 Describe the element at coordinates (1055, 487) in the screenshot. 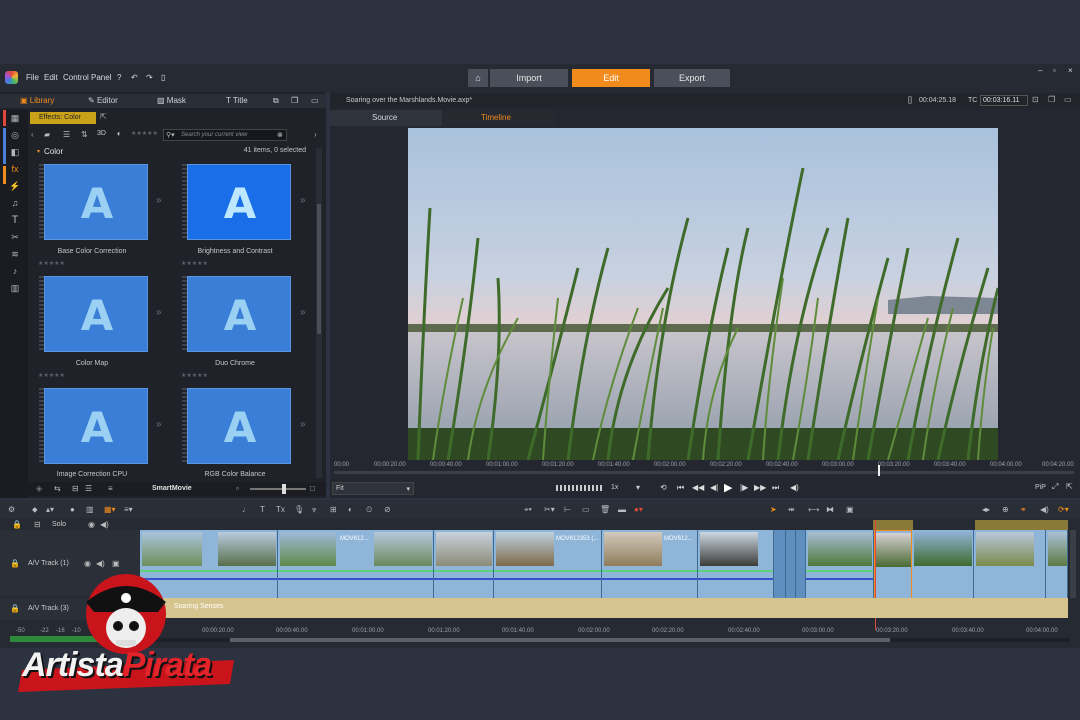

I see `fullscreen-icon: ⤢` at that location.